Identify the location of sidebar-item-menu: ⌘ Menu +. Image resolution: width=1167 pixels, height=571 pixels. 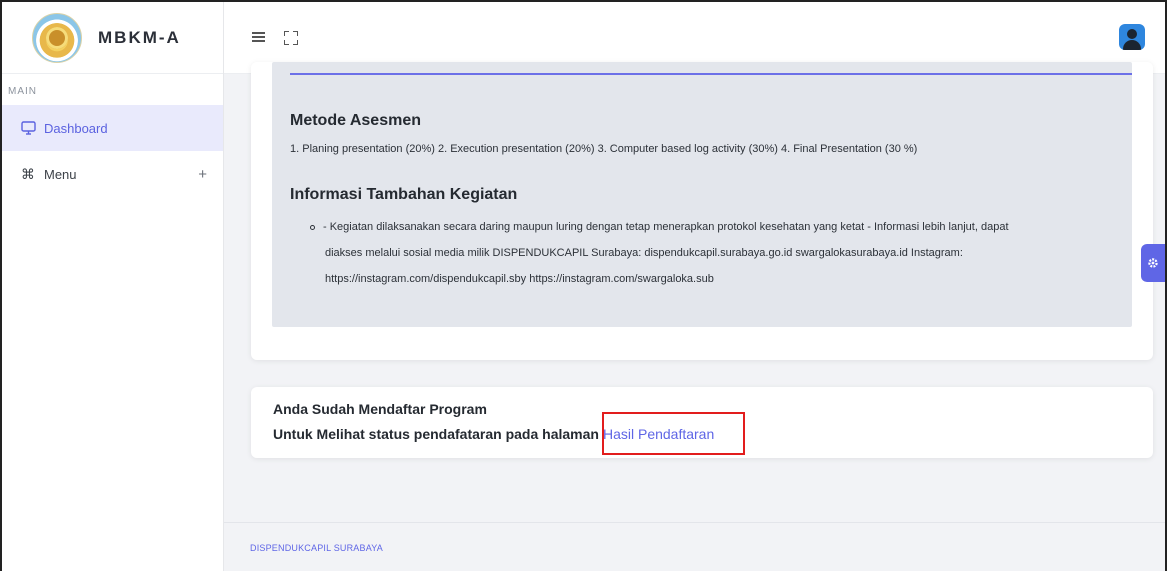
(112, 174).